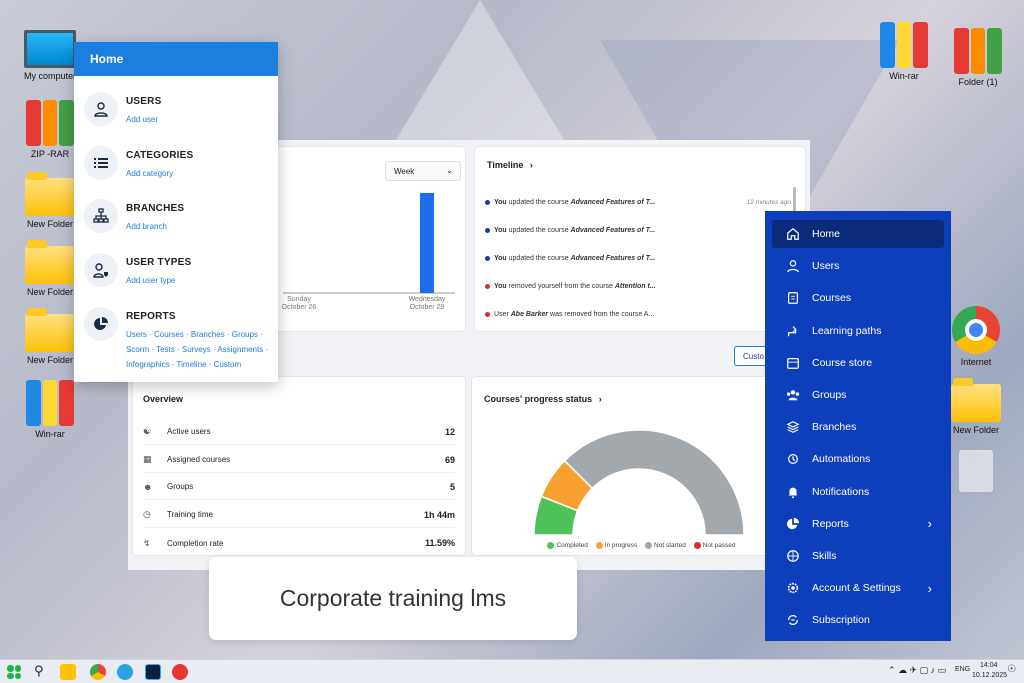  Describe the element at coordinates (841, 620) in the screenshot. I see `sidebar-item-label: Subscription` at that location.